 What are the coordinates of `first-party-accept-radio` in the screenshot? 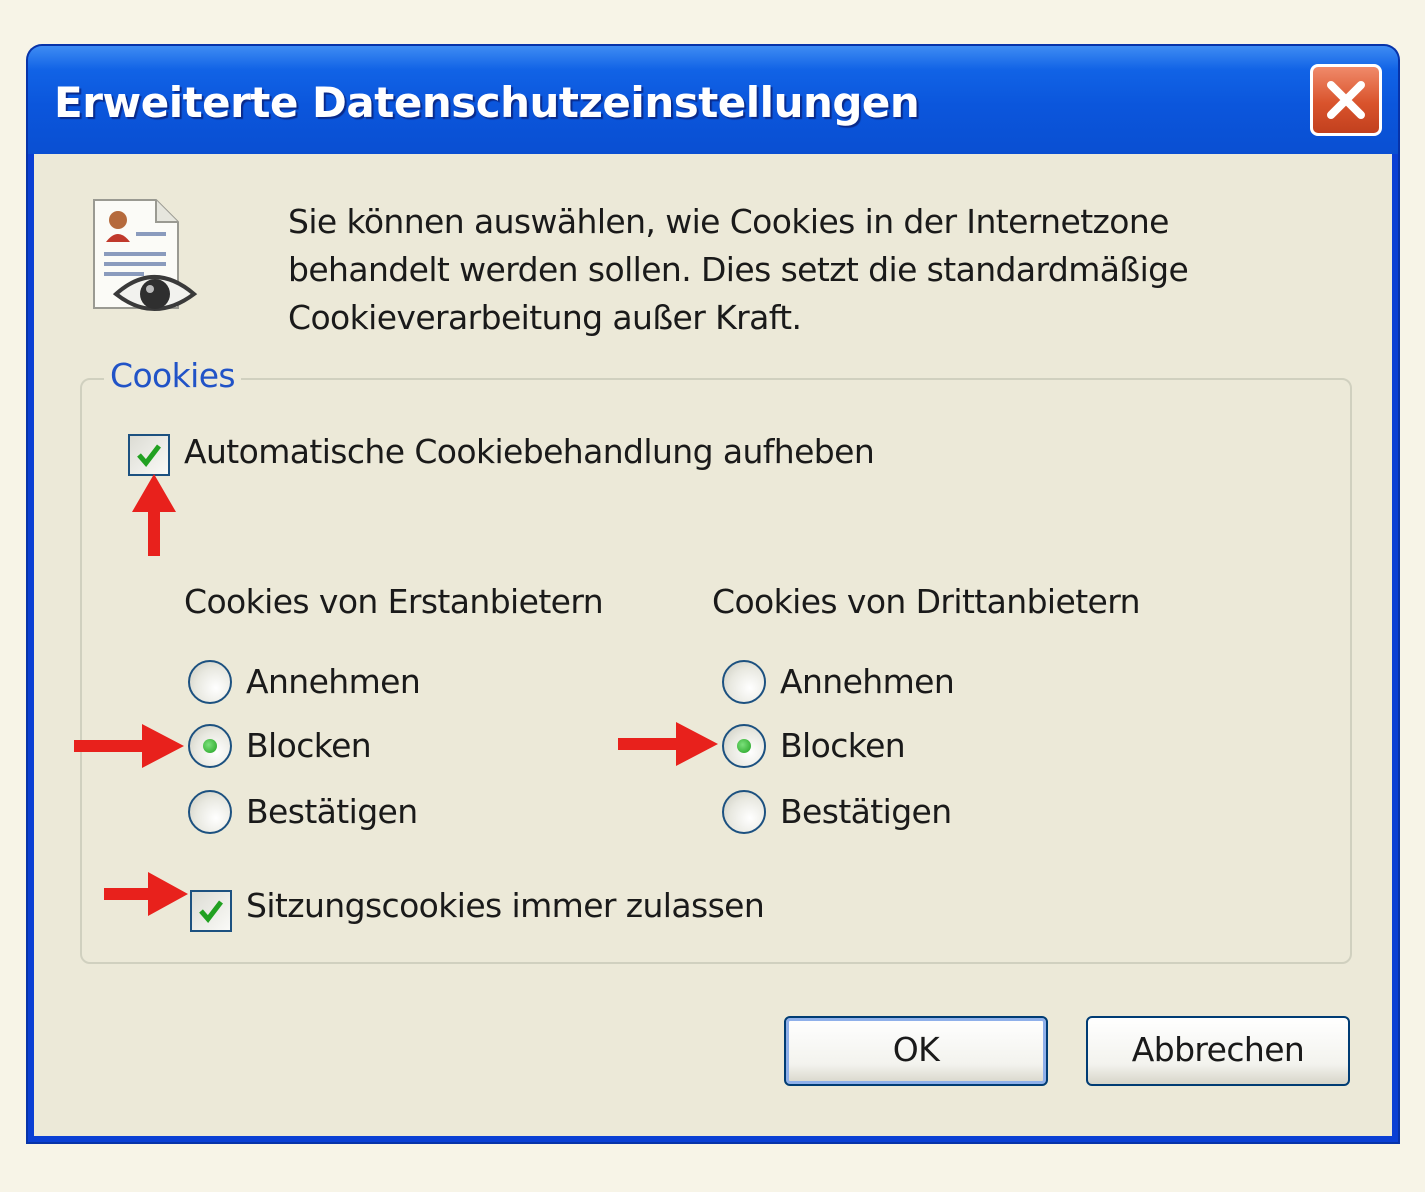 It's located at (210, 682).